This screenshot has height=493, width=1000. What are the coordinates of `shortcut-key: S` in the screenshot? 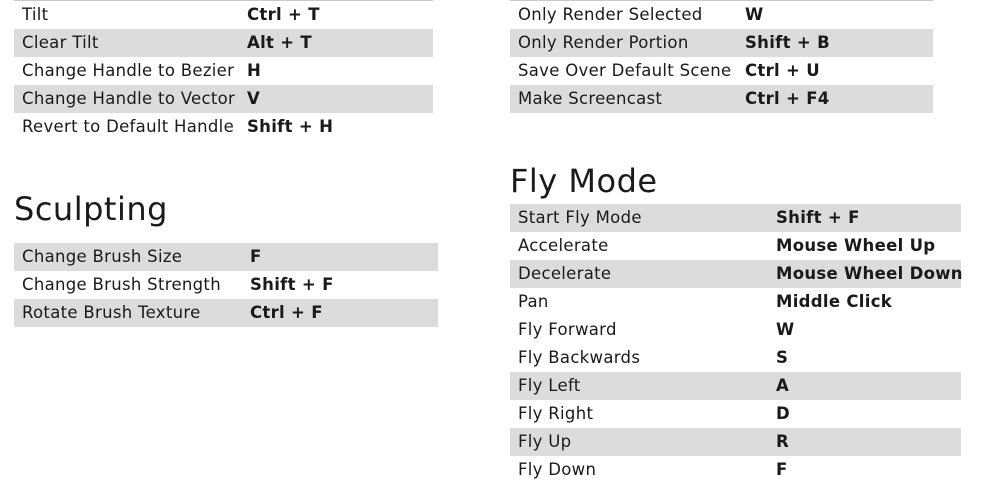 It's located at (782, 357).